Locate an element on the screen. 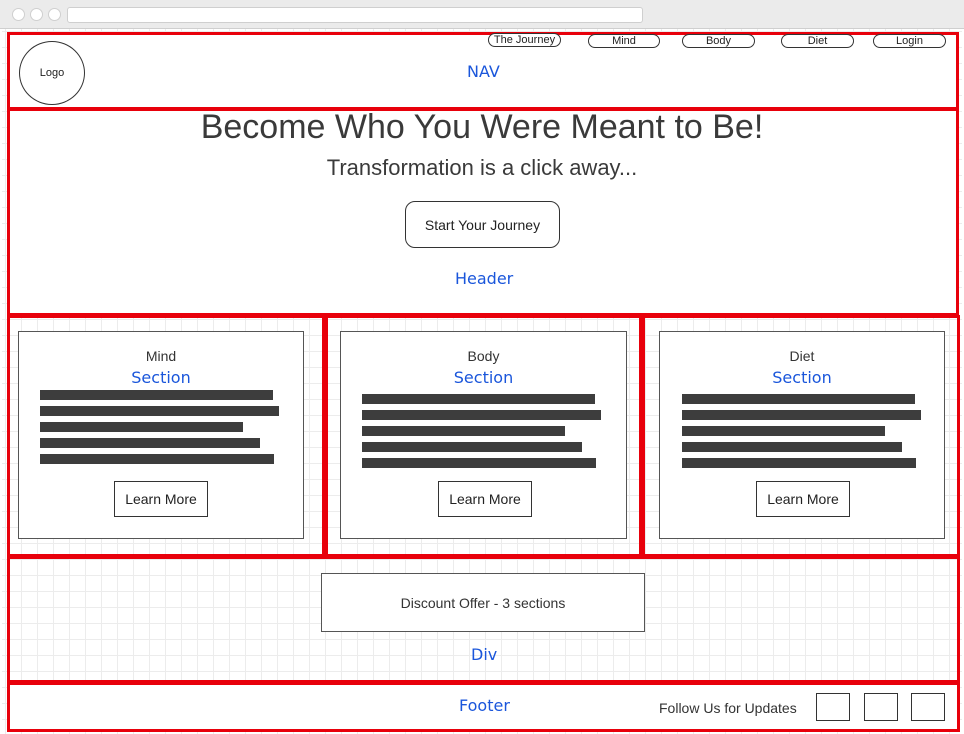 The width and height of the screenshot is (964, 734). discount-offer-box: Discount Offer - 3 sections is located at coordinates (483, 602).